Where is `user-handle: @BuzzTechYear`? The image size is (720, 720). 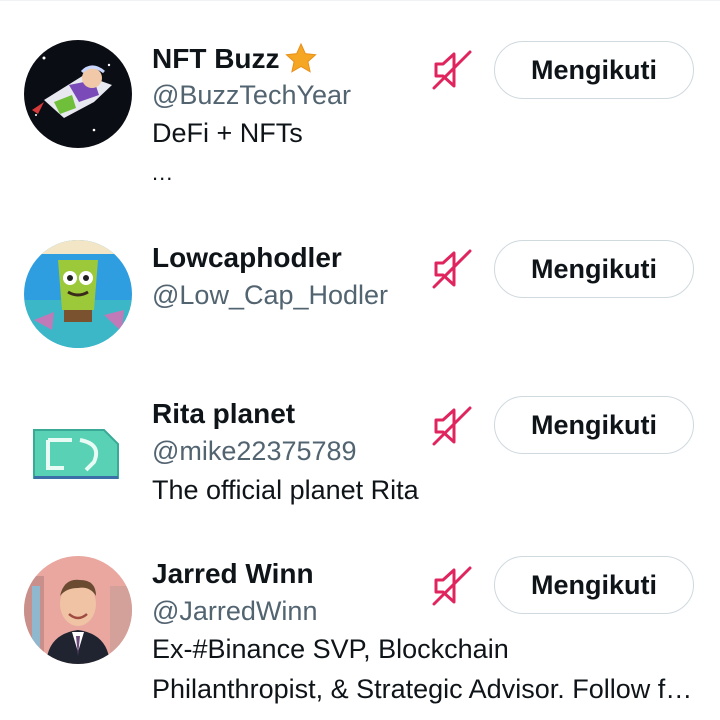
user-handle: @BuzzTechYear is located at coordinates (252, 95).